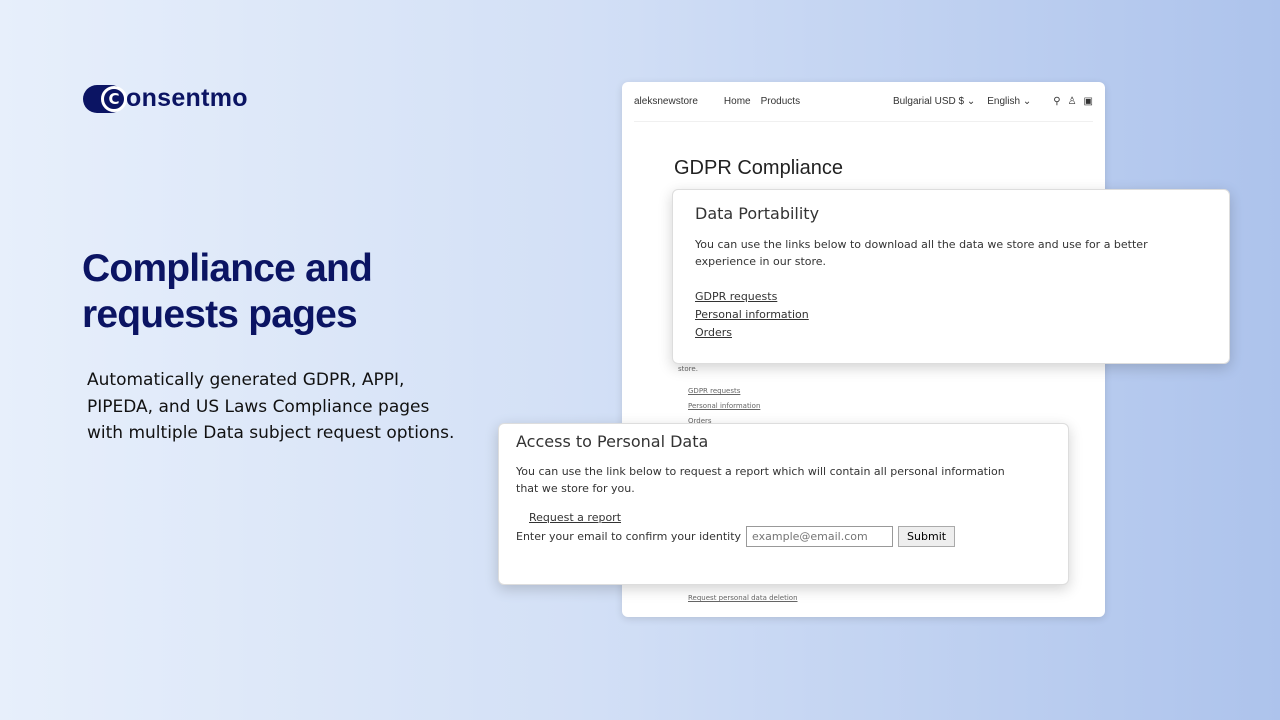 The height and width of the screenshot is (720, 1280). I want to click on language-select: English ⌄, so click(1009, 101).